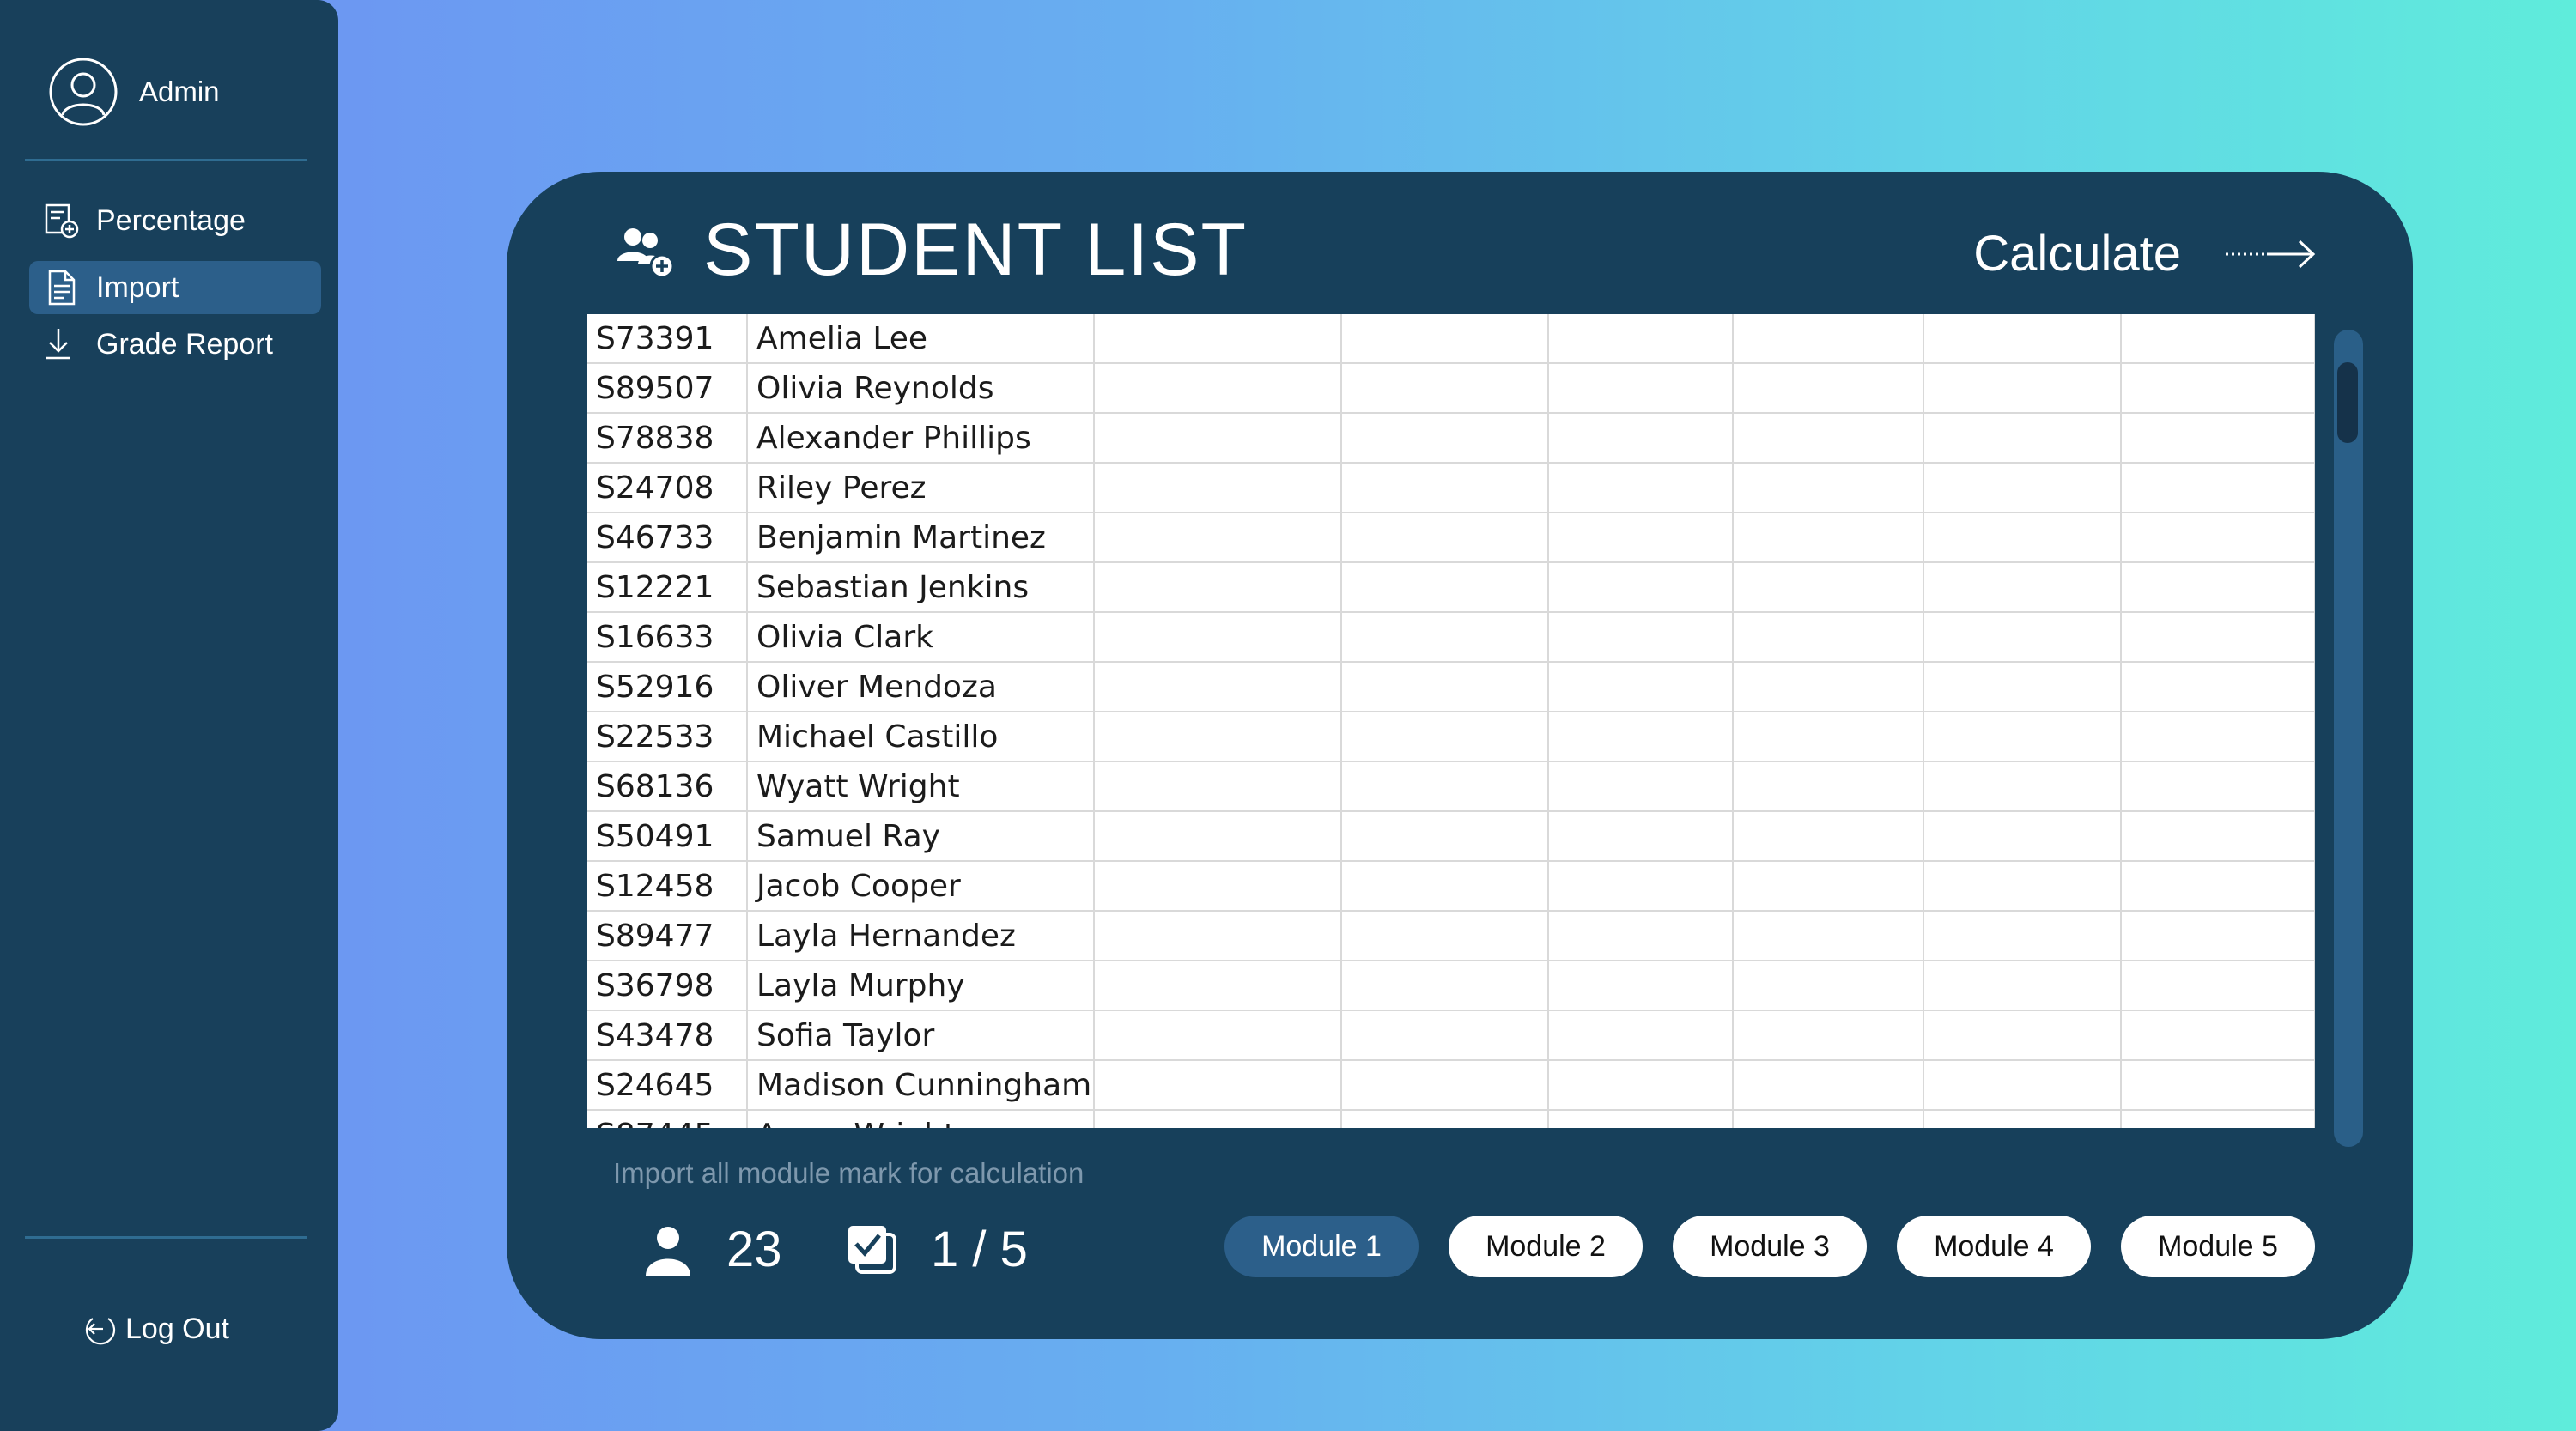  Describe the element at coordinates (1770, 1247) in the screenshot. I see `module-3-button: Module 3` at that location.